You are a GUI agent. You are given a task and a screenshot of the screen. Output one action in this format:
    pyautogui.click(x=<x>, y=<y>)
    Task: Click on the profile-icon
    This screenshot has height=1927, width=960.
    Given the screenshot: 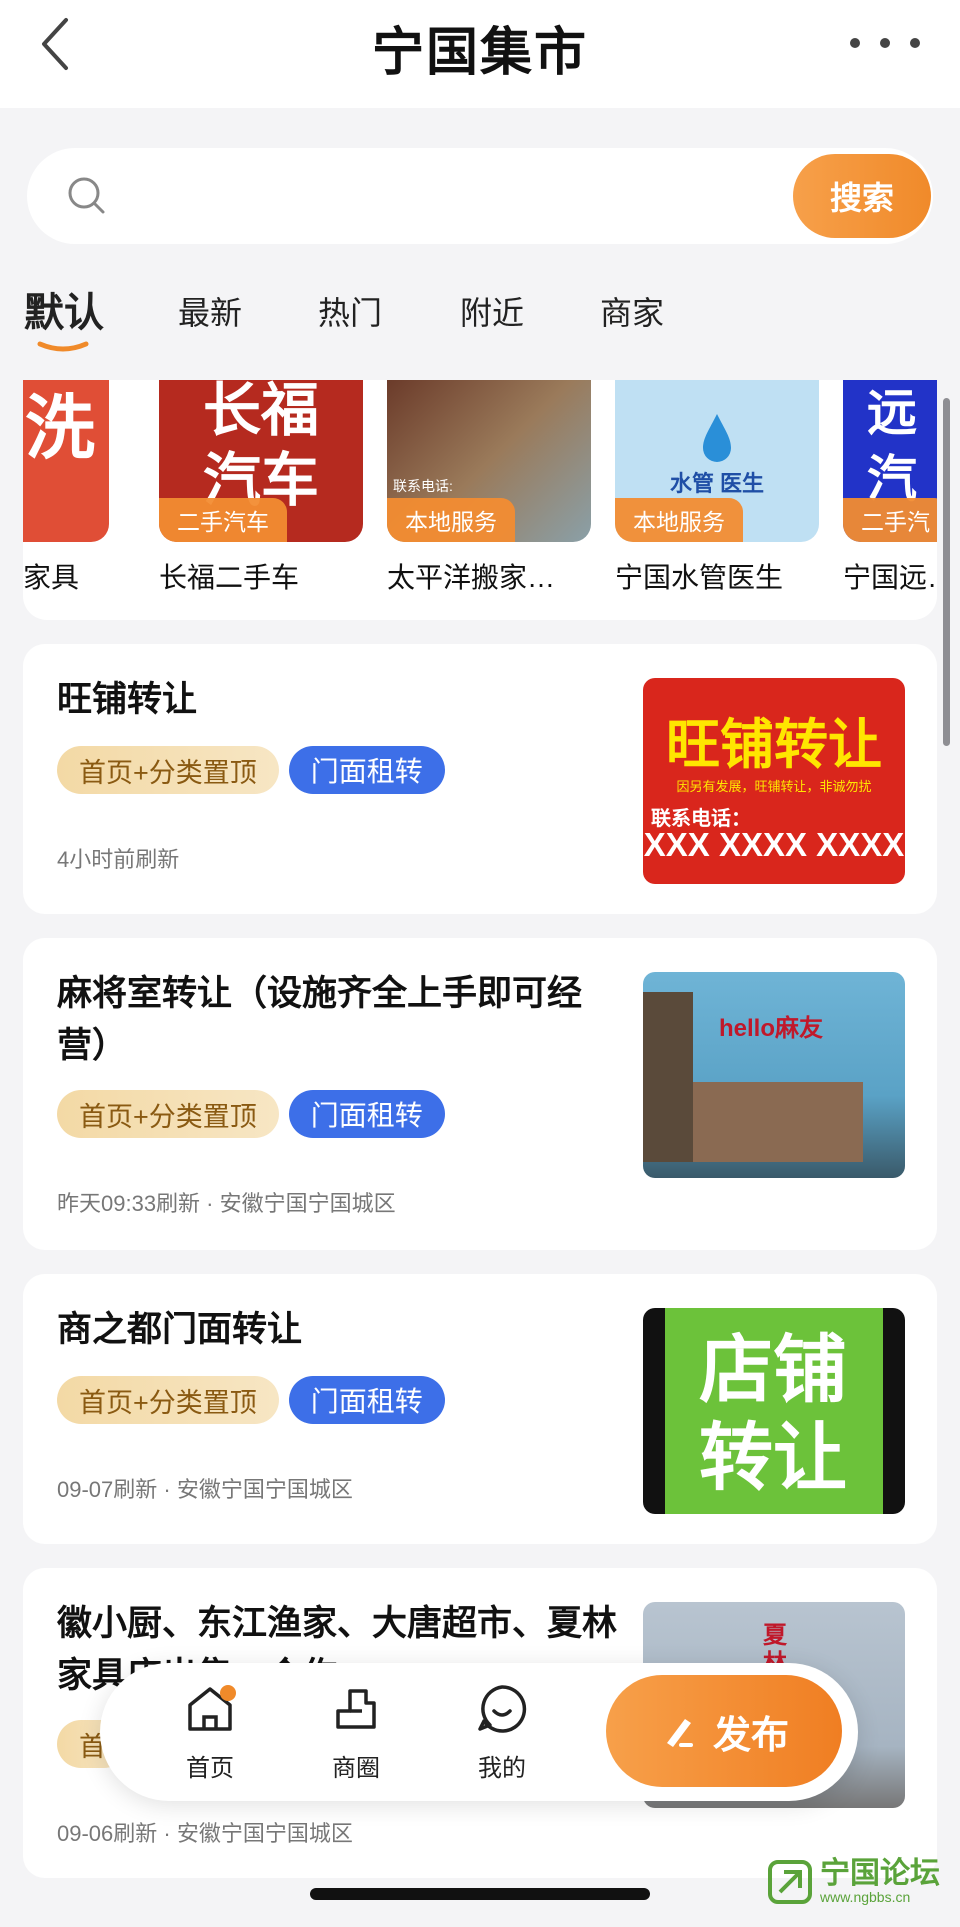 What is the action you would take?
    pyautogui.click(x=502, y=1709)
    